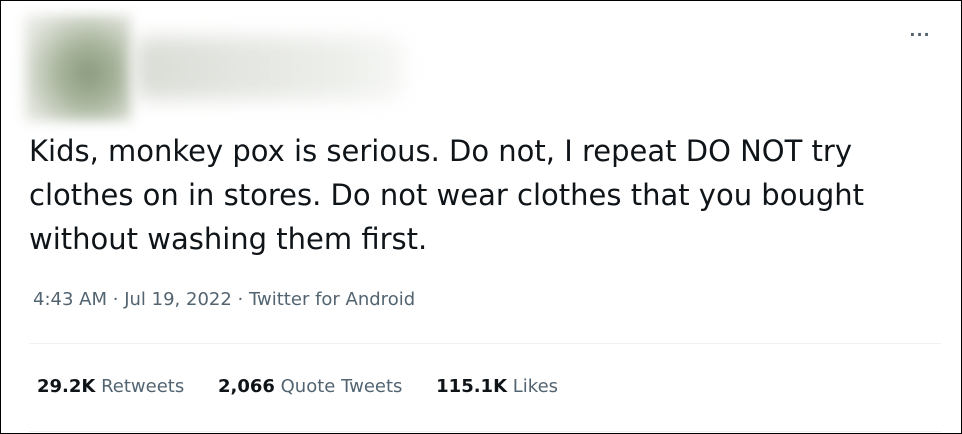 The image size is (962, 434). I want to click on quote-tweets-count: 2,066, so click(246, 386).